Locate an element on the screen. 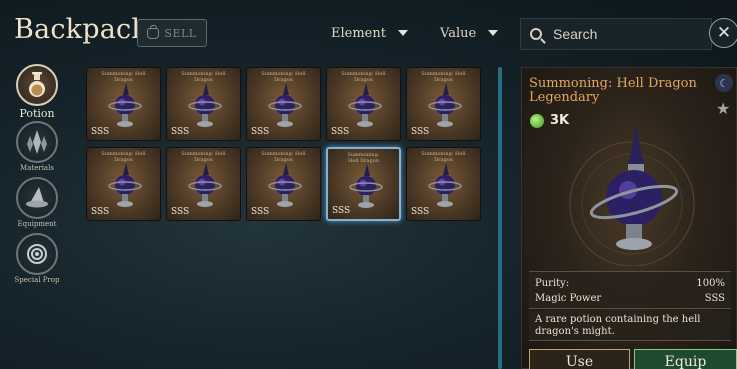  page-title: Backpack is located at coordinates (81, 29).